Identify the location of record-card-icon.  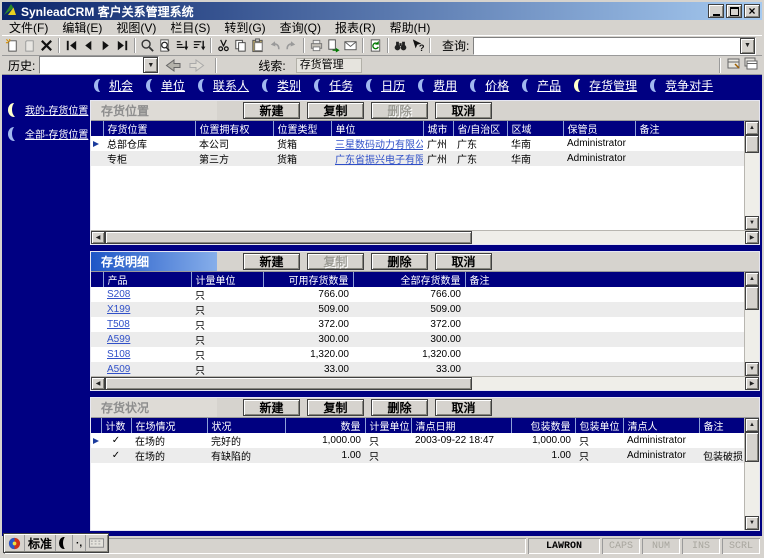
(734, 65).